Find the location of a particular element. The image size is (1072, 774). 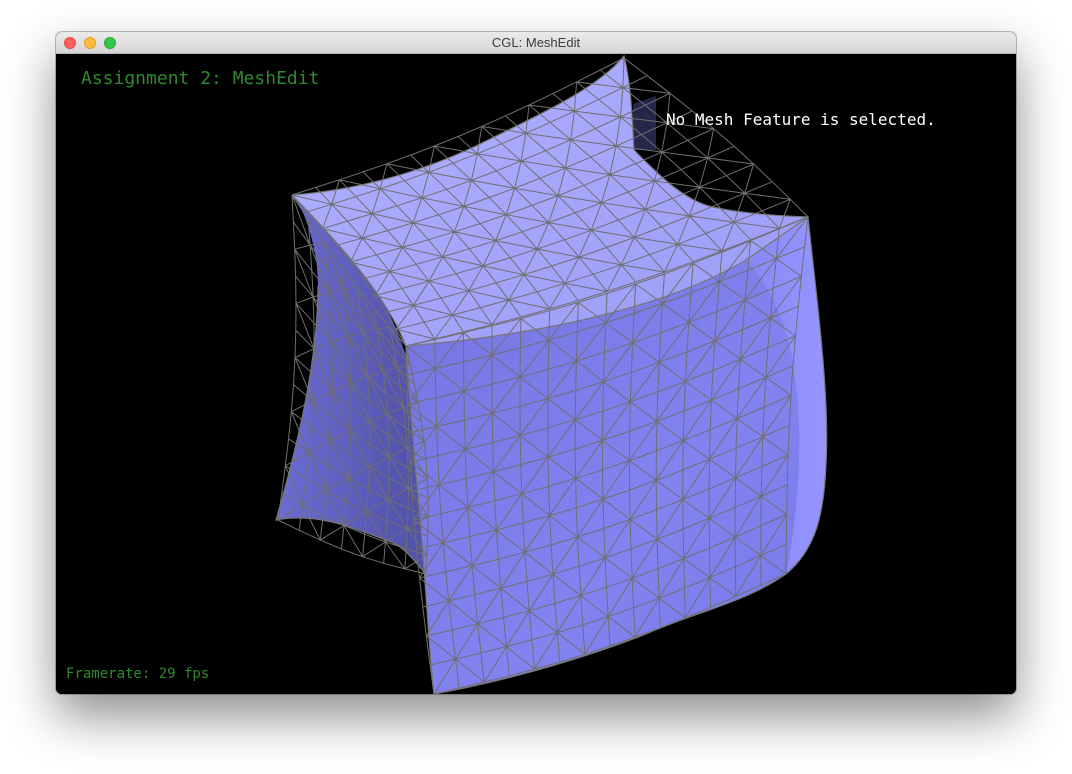

selection-status-text: No Mesh Feature is selected. is located at coordinates (801, 119).